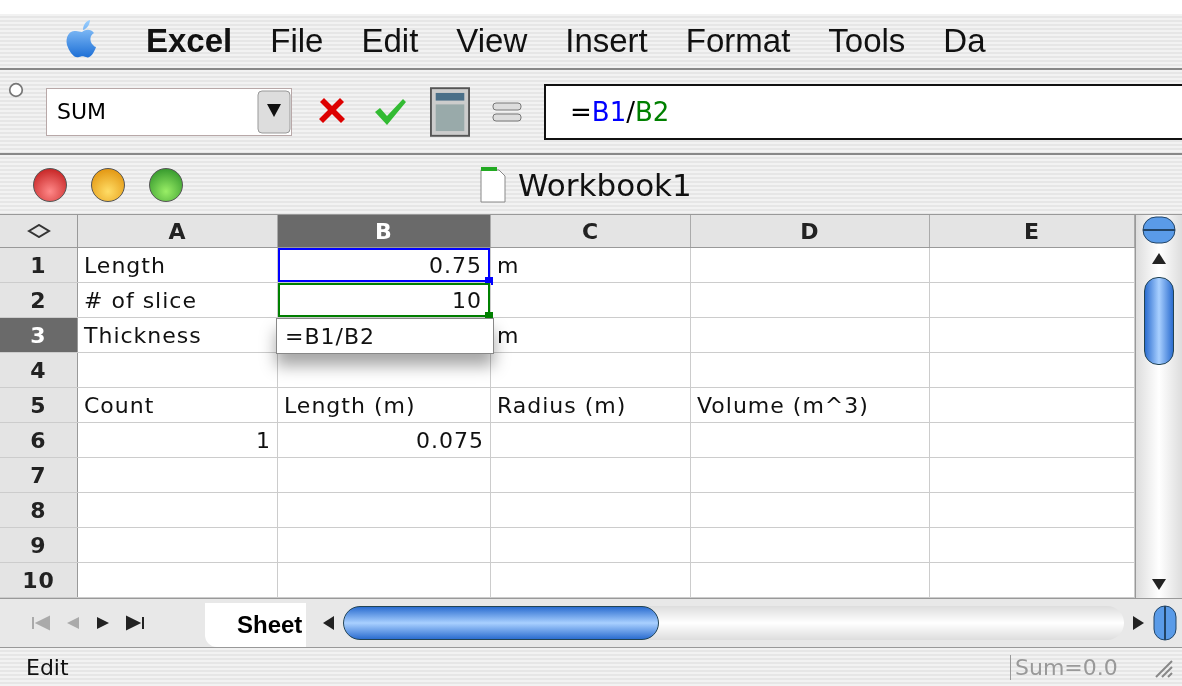  Describe the element at coordinates (38, 231) in the screenshot. I see `select-all-icon` at that location.